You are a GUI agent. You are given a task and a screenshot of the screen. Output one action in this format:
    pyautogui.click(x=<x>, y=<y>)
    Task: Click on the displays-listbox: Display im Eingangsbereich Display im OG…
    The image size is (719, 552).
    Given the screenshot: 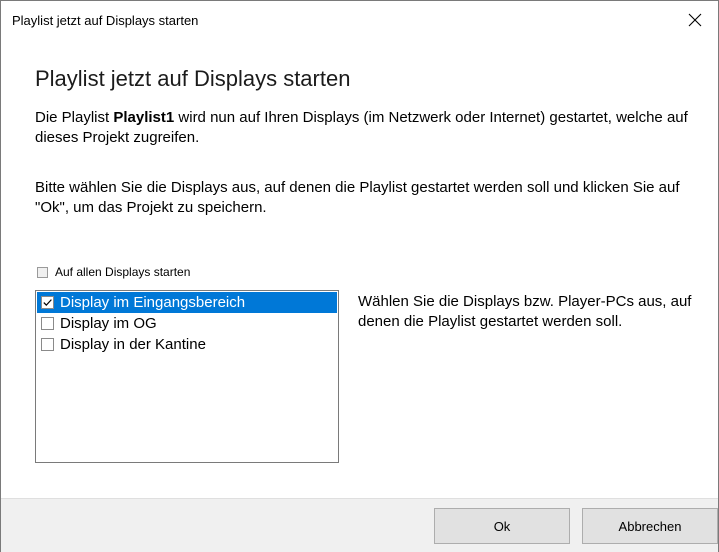 What is the action you would take?
    pyautogui.click(x=187, y=376)
    